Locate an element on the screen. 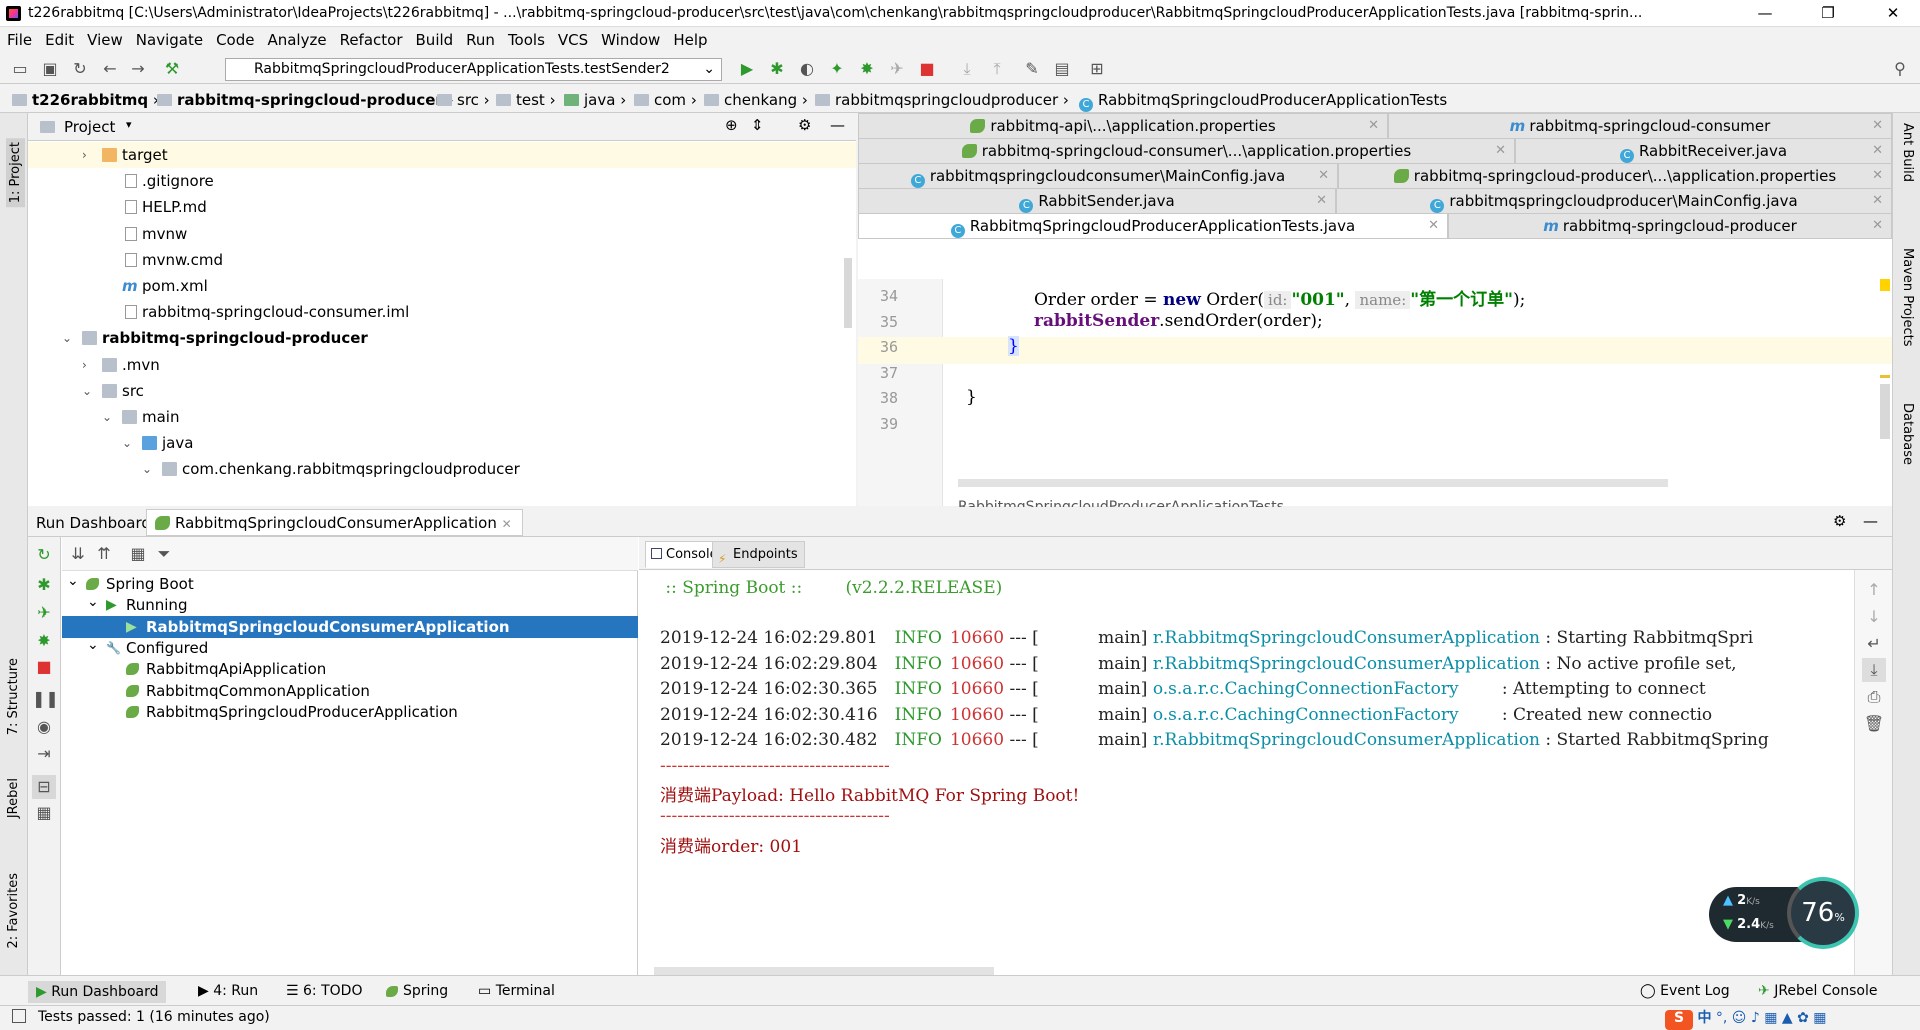 This screenshot has height=1030, width=1920. breadcrumb-src: src is located at coordinates (468, 100).